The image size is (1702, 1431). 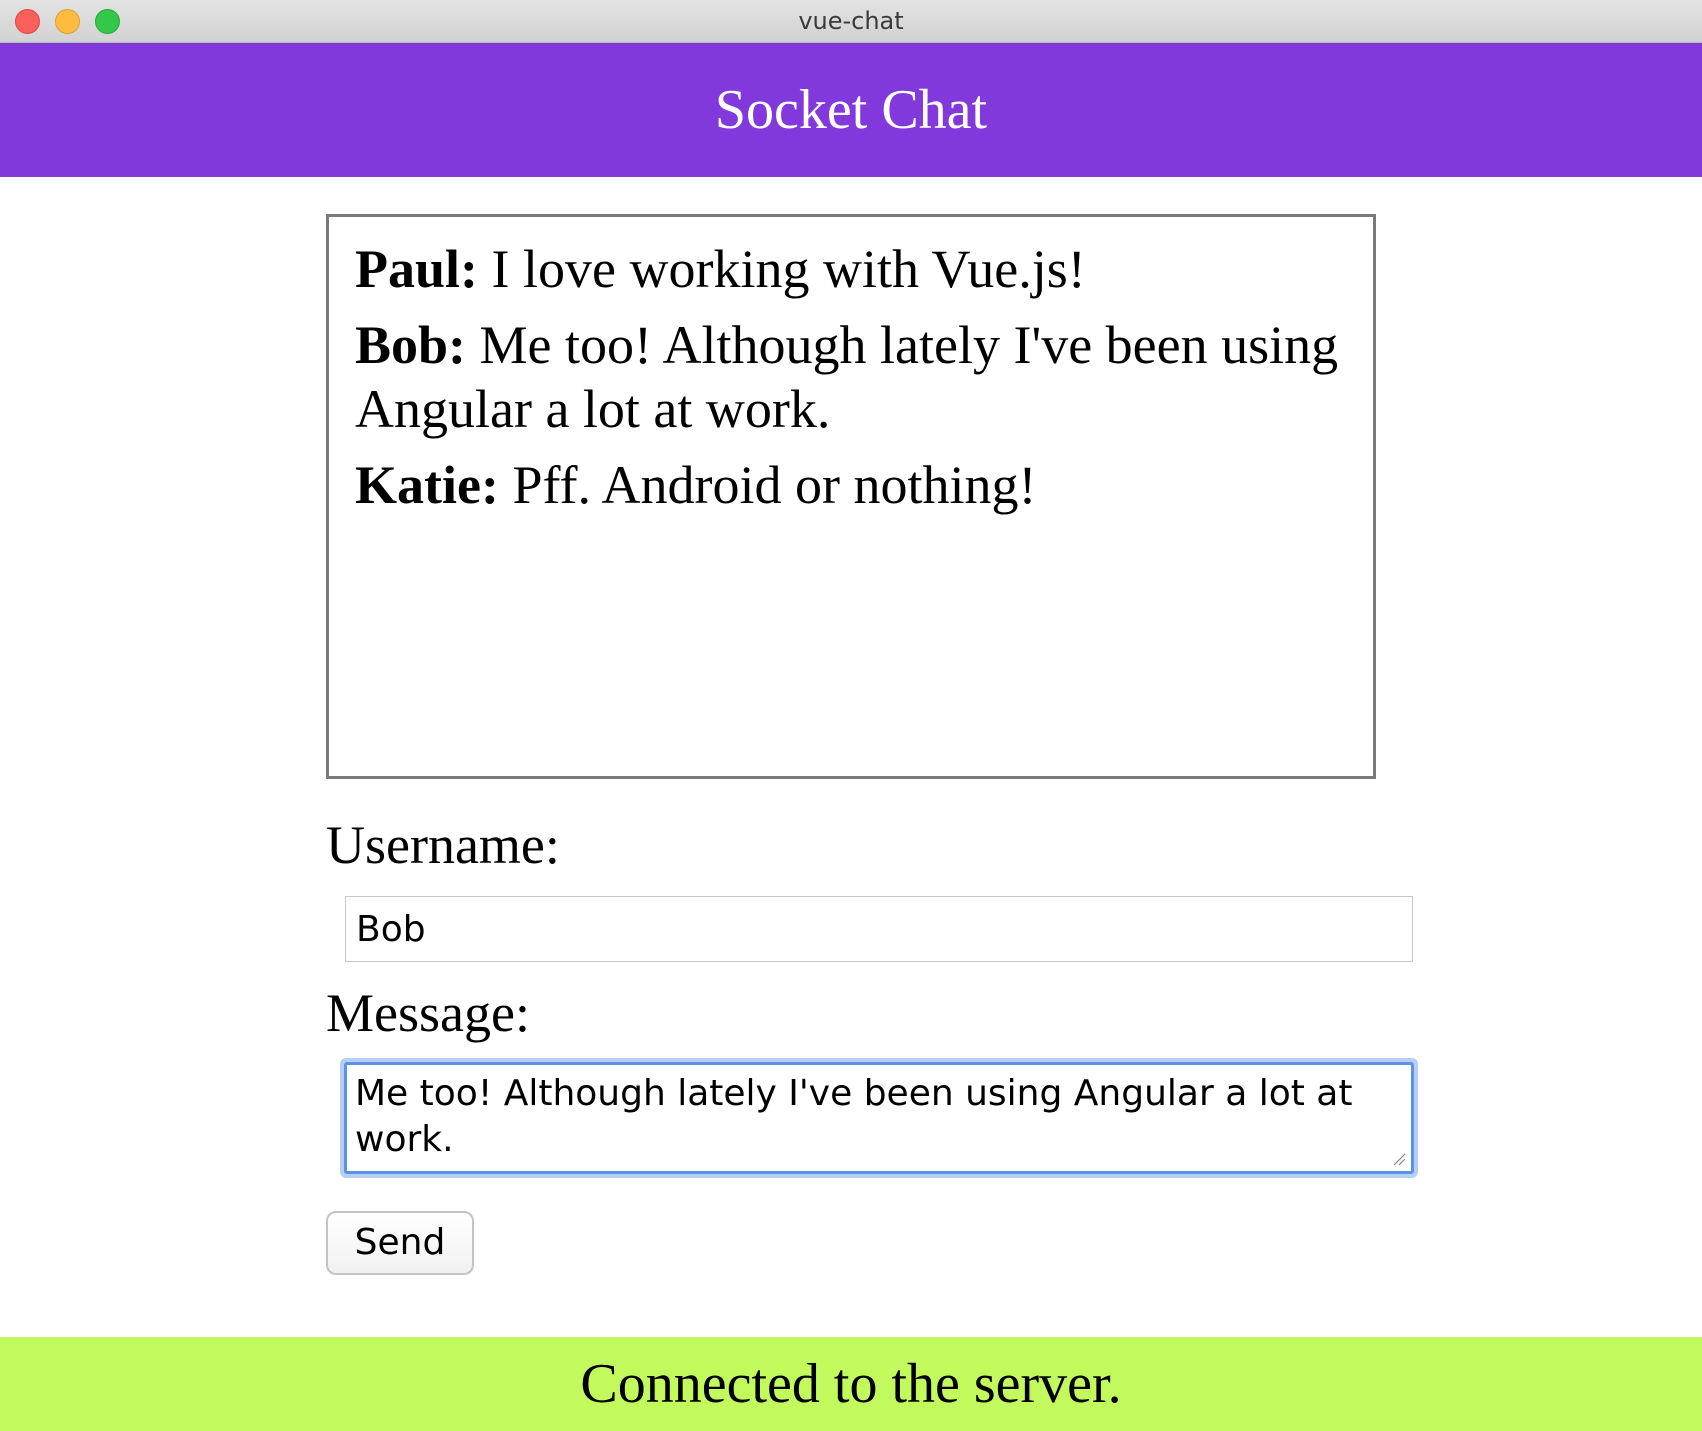 I want to click on chat-message: Katie: Pff. Android or nothing!, so click(x=851, y=485).